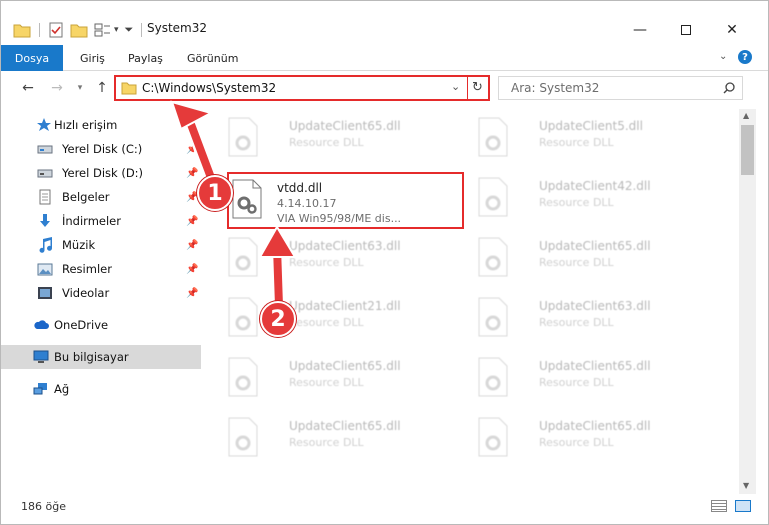  I want to click on annotation-arrows, so click(233, 206).